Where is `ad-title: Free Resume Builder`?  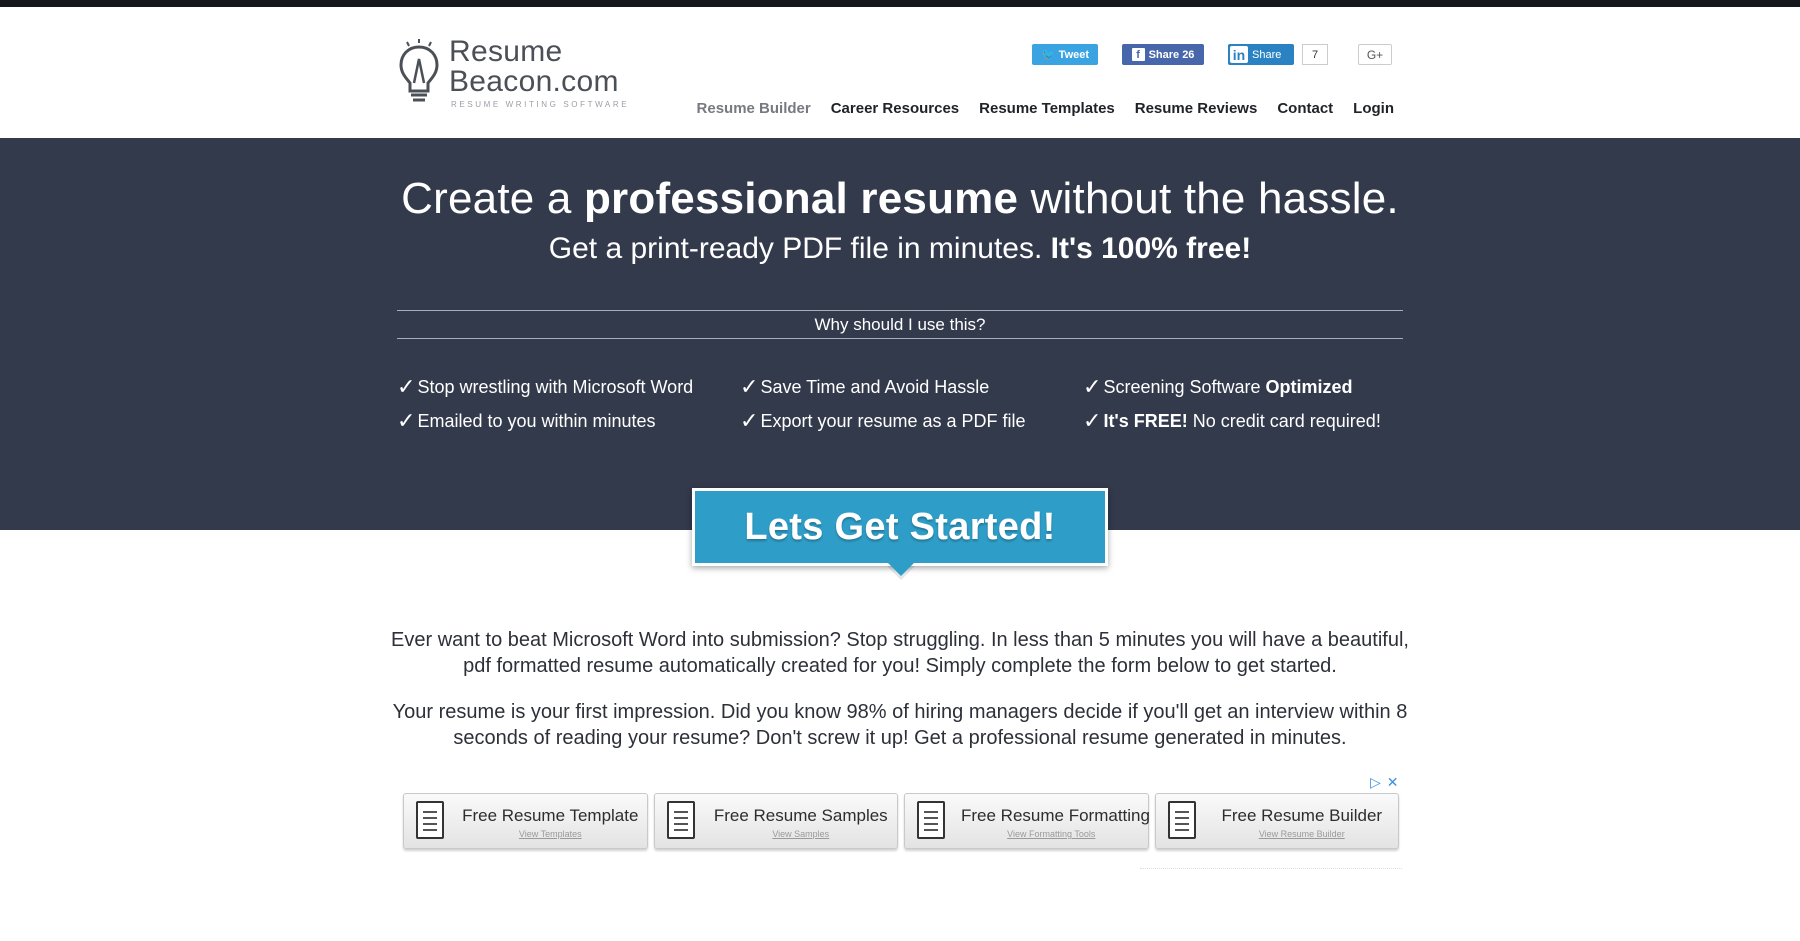
ad-title: Free Resume Builder is located at coordinates (1302, 815).